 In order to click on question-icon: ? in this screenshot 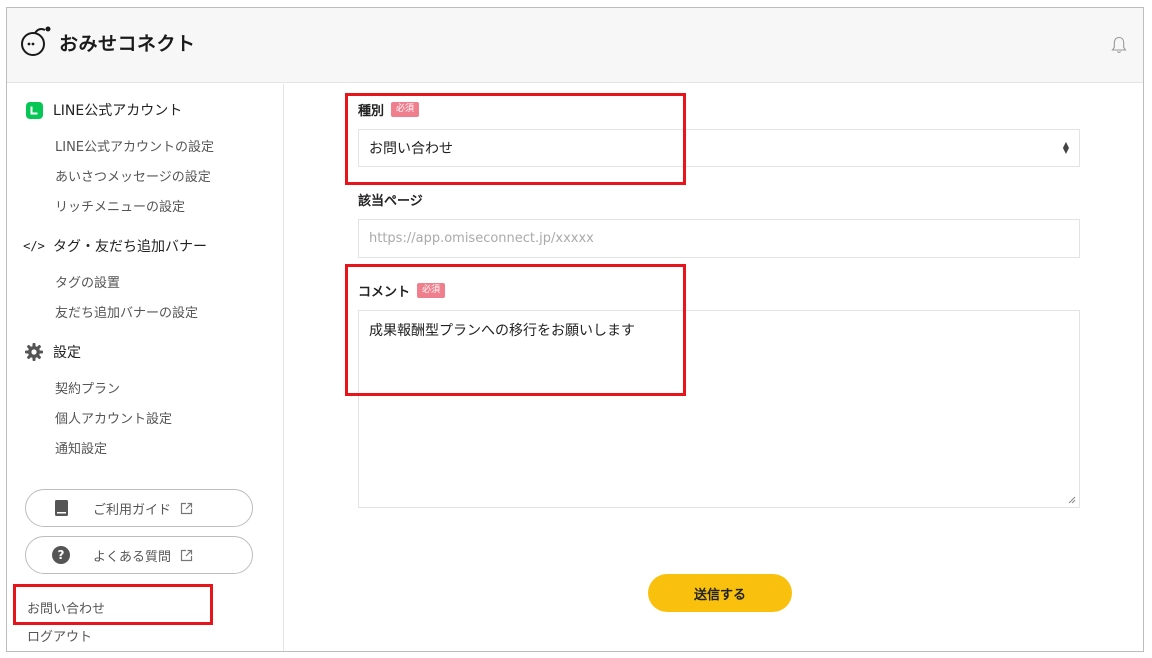, I will do `click(61, 555)`.